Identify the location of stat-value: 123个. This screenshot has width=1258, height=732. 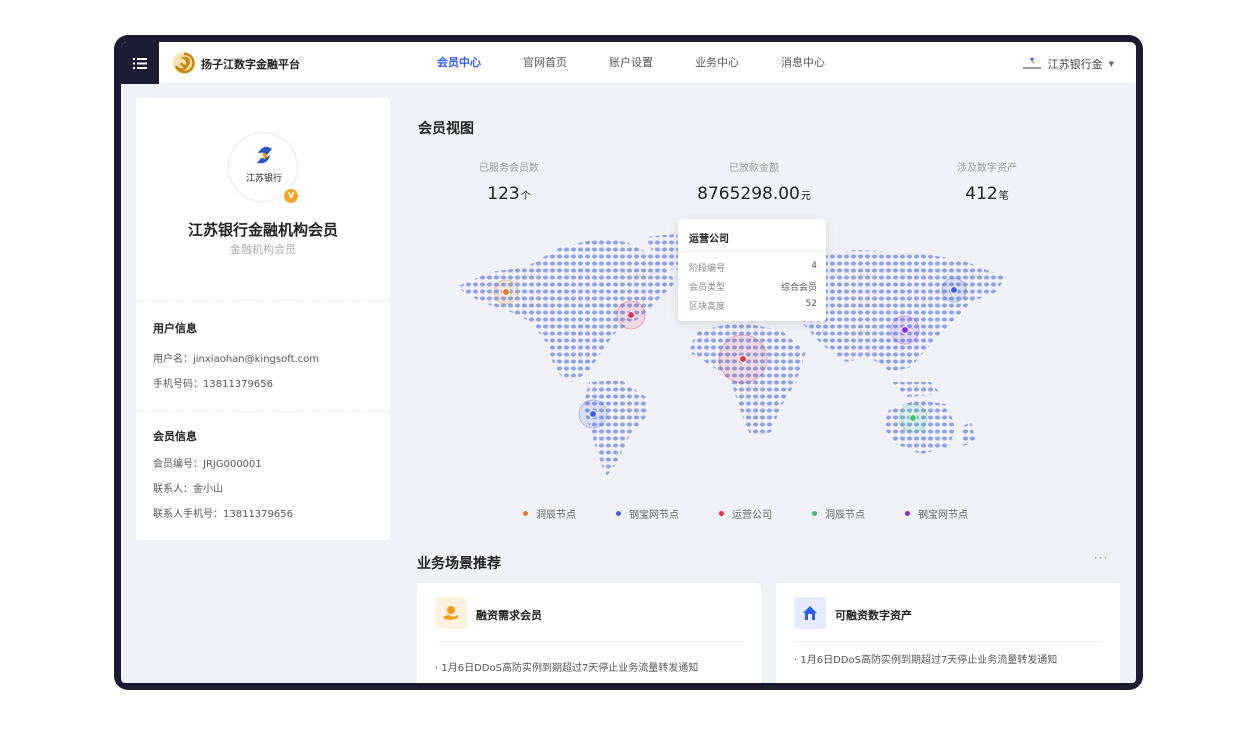
(509, 194).